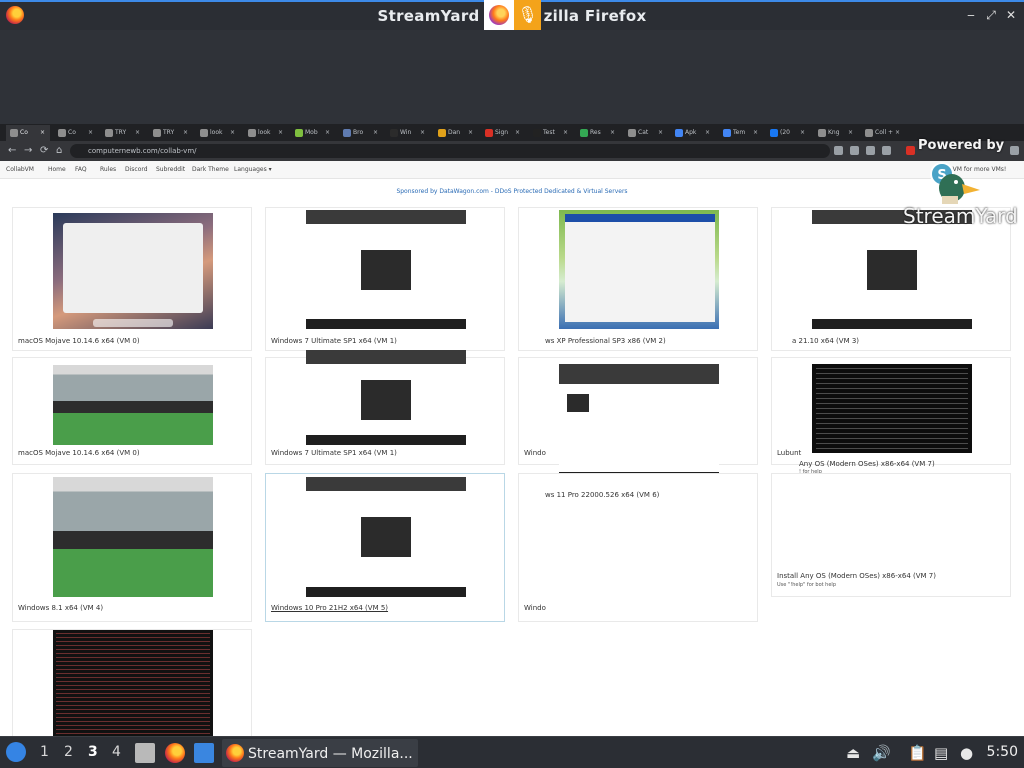 The height and width of the screenshot is (768, 1024). I want to click on close-button: ✕, so click(1011, 15).